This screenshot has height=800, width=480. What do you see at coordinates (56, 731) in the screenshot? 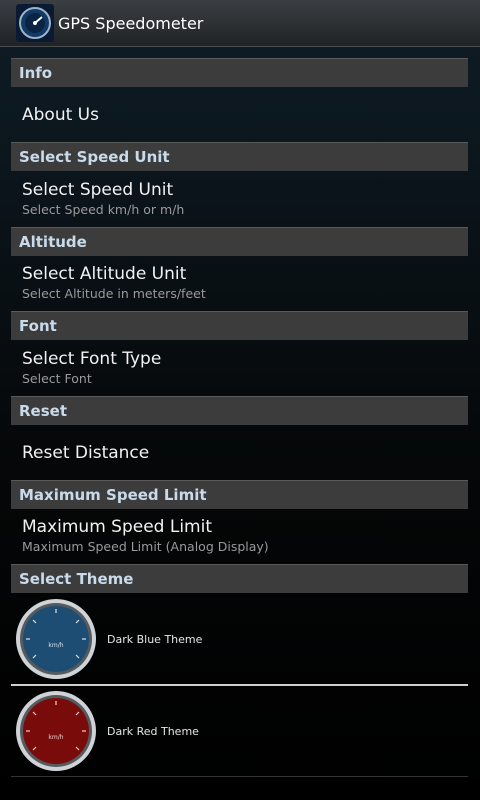
I see `speedometer-red-icon: km/h` at bounding box center [56, 731].